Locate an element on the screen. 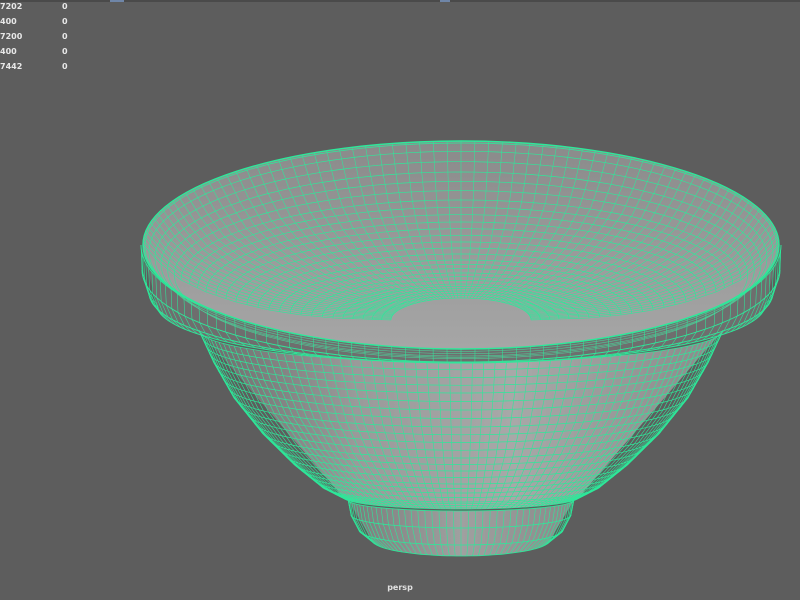  hud-row: 7200 0 is located at coordinates (60, 37).